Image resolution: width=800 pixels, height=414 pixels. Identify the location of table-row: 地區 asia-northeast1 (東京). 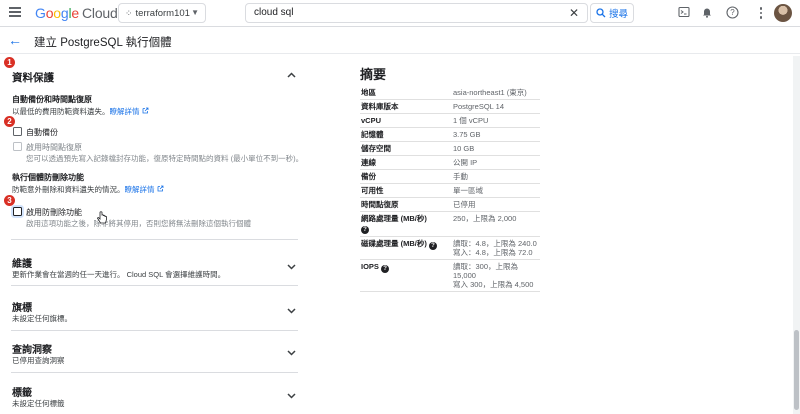
(450, 93).